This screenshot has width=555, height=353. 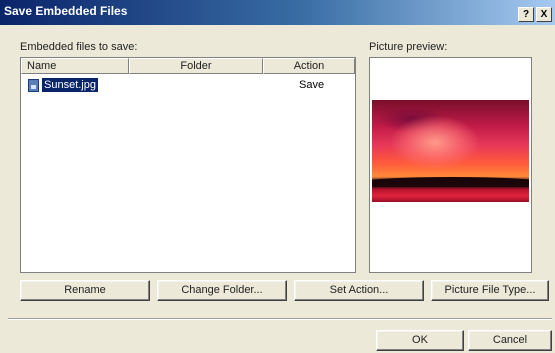 What do you see at coordinates (526, 14) in the screenshot?
I see `help-button: ?` at bounding box center [526, 14].